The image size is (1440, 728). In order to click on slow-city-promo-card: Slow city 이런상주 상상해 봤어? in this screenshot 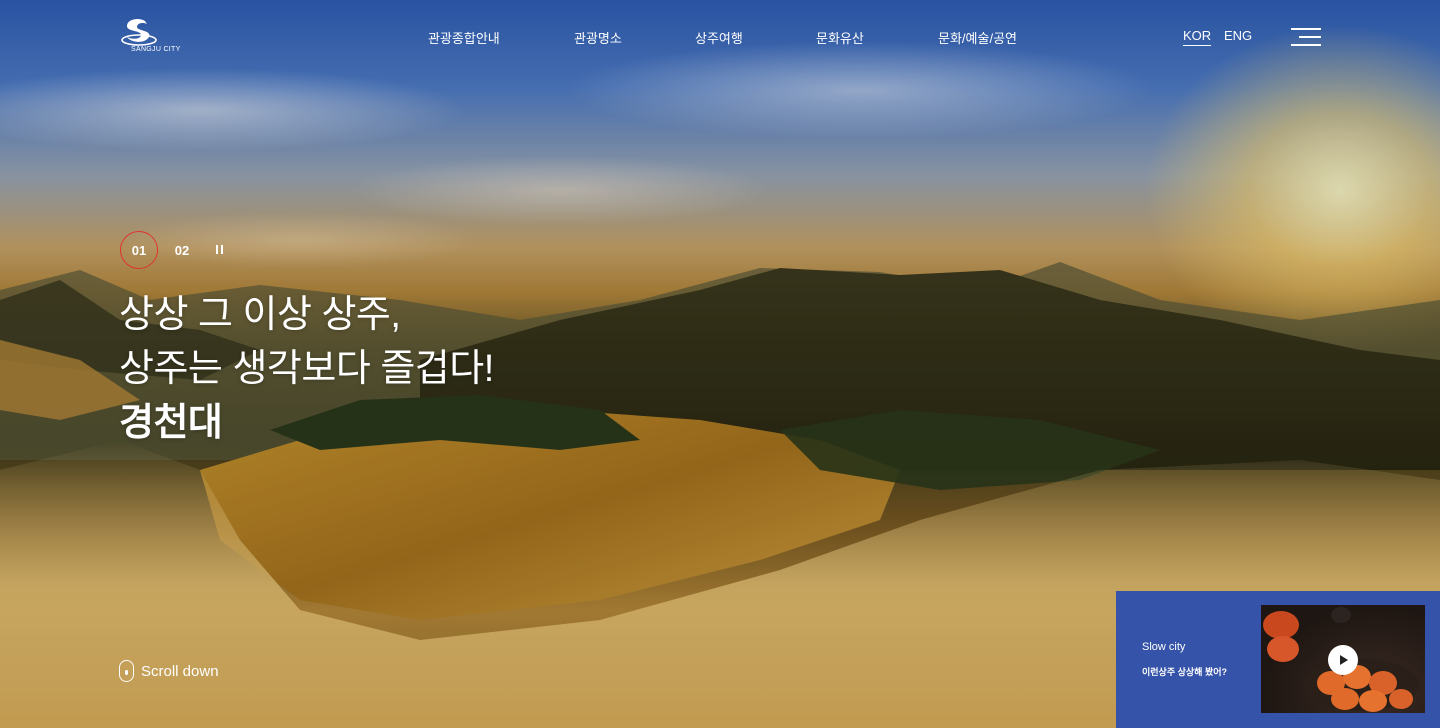, I will do `click(1278, 659)`.